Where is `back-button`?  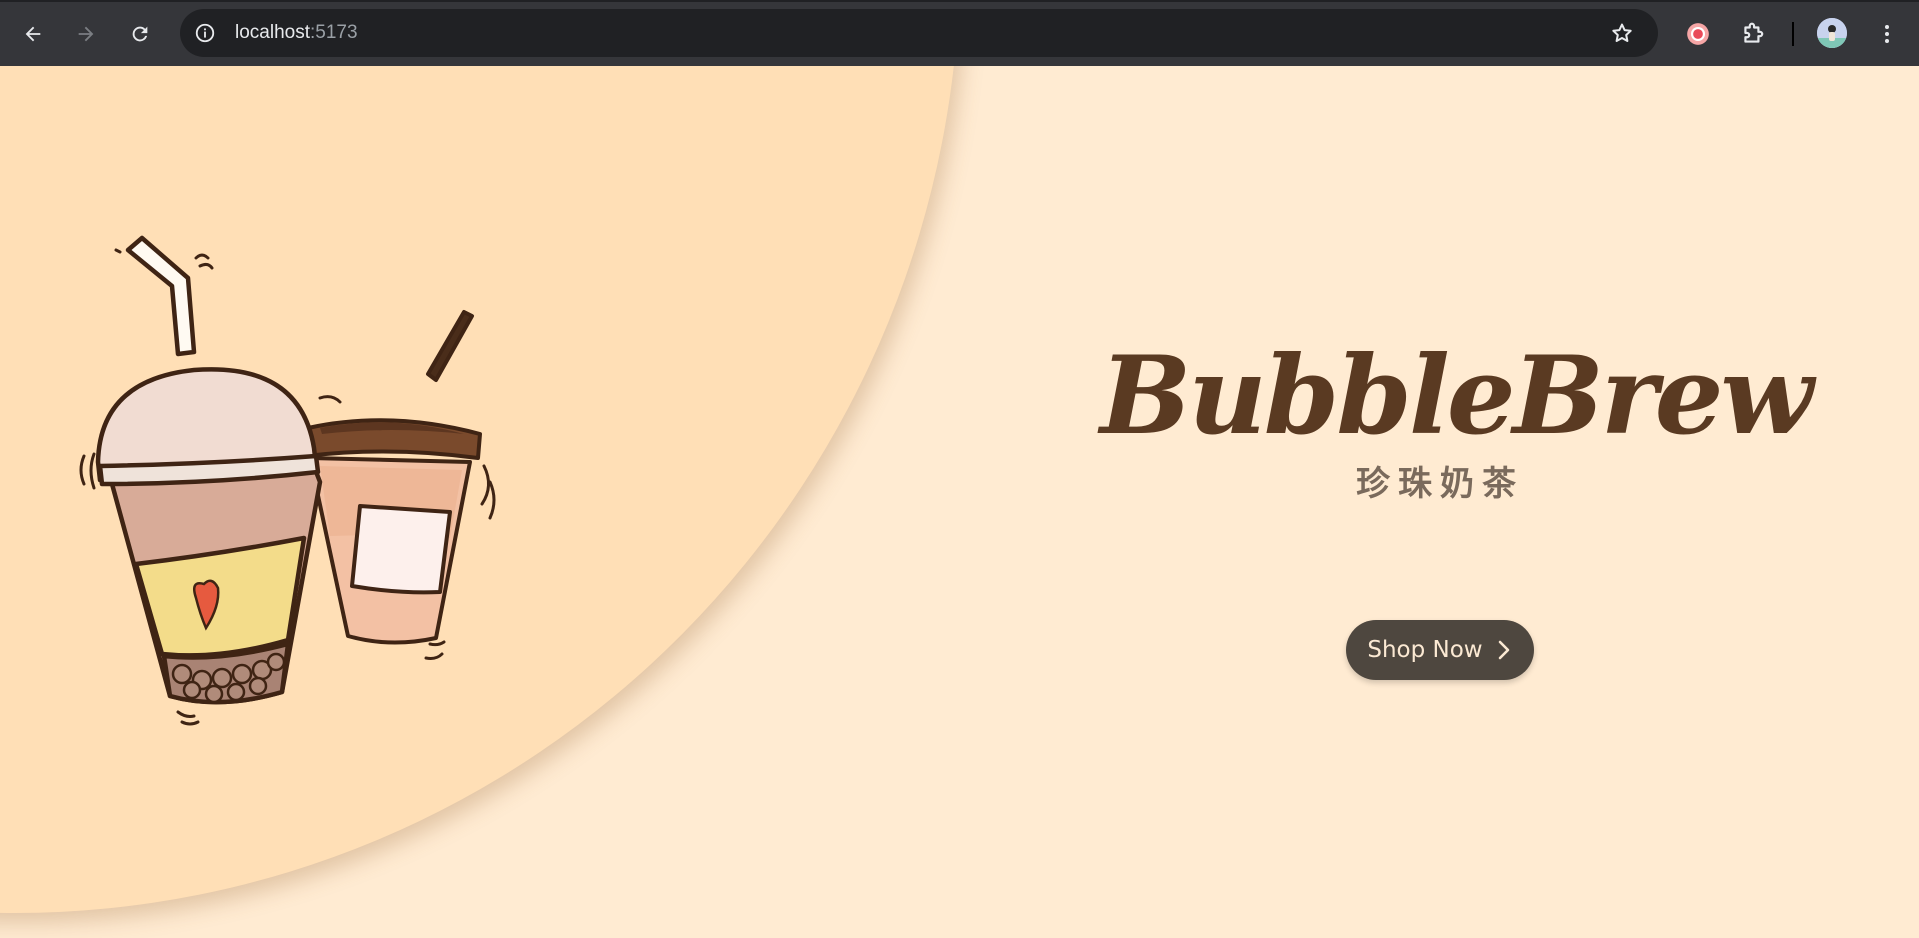 back-button is located at coordinates (33, 34).